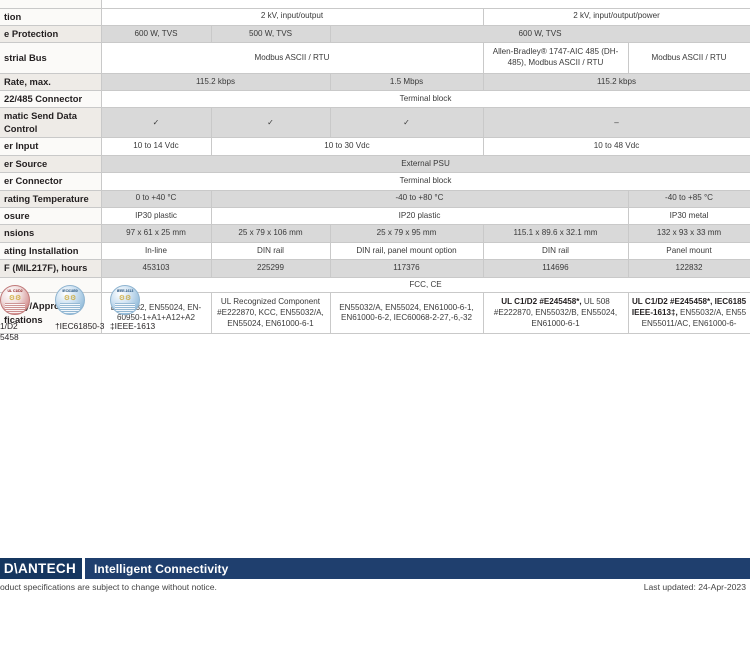  What do you see at coordinates (406, 233) in the screenshot?
I see `spec-cell: 25 x 79 x 95 mm` at bounding box center [406, 233].